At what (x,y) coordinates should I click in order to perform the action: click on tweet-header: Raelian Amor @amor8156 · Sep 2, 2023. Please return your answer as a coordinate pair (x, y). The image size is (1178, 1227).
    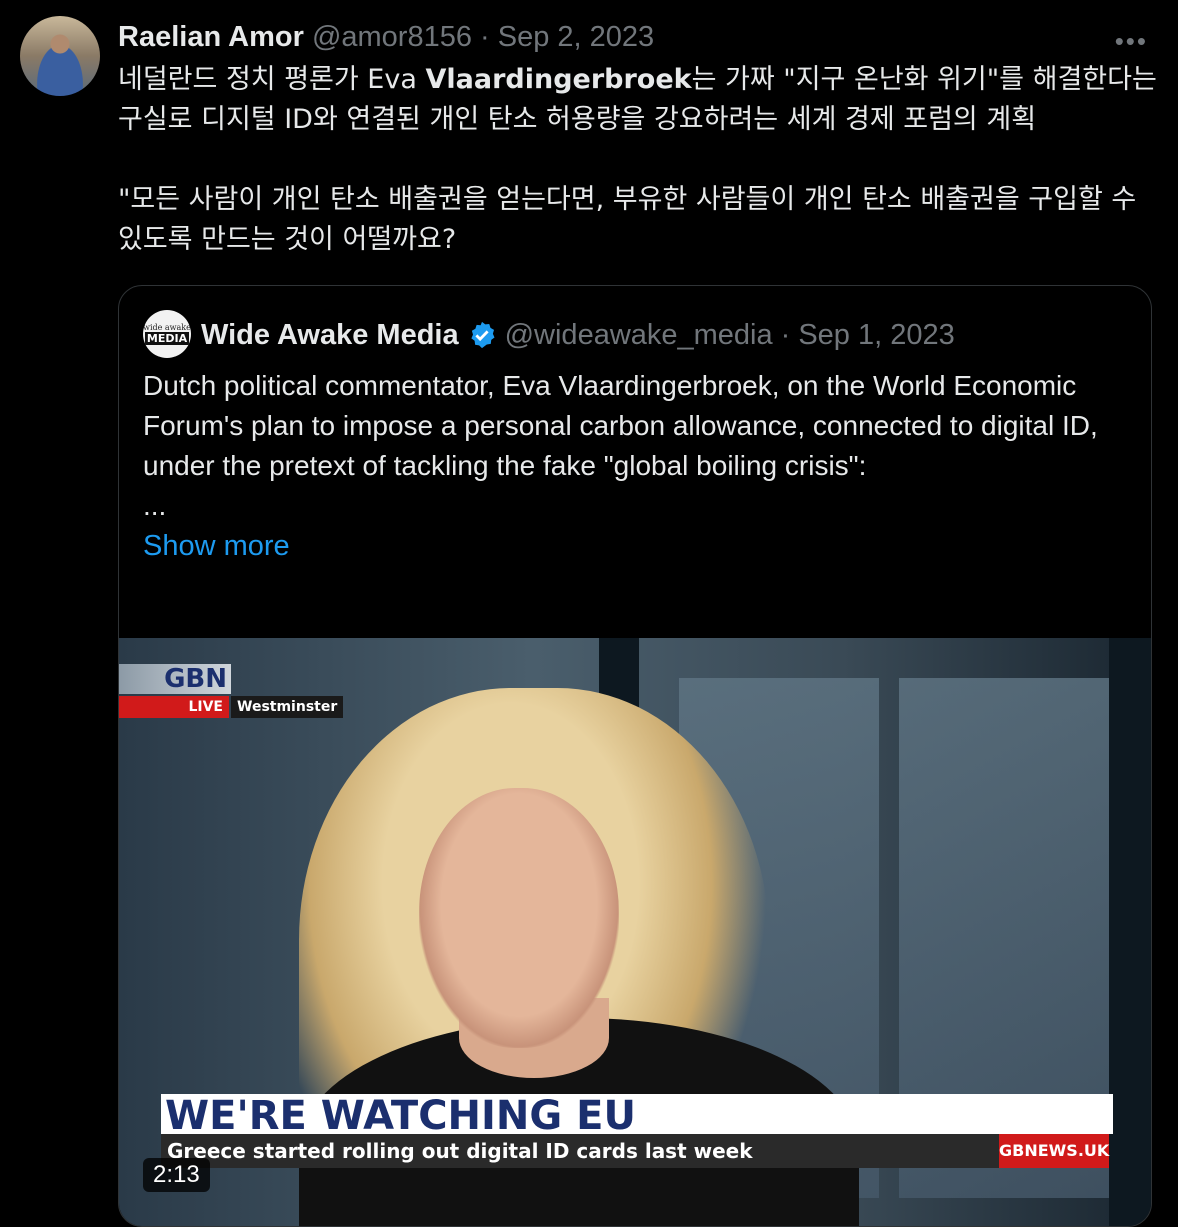
    Looking at the image, I should click on (386, 37).